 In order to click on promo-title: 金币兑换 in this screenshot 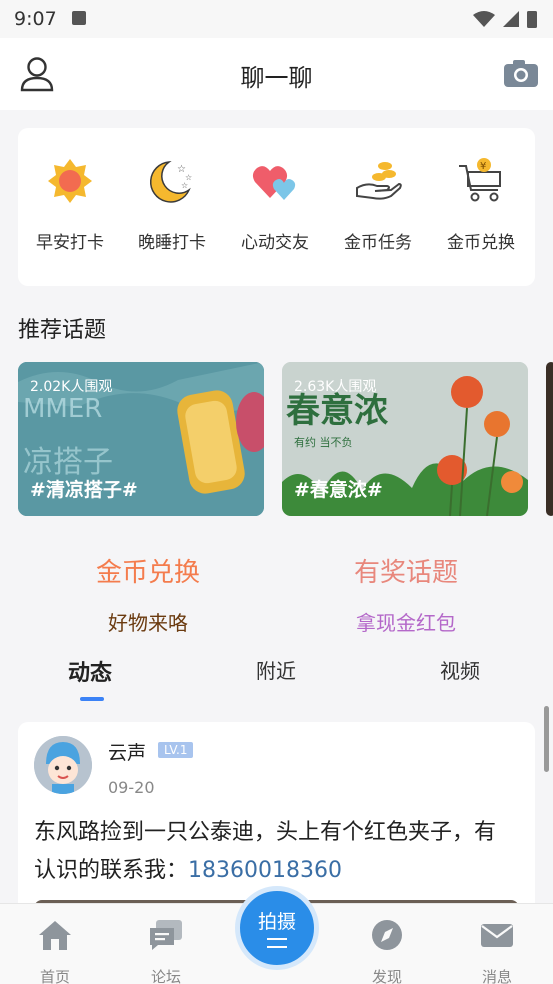, I will do `click(147, 573)`.